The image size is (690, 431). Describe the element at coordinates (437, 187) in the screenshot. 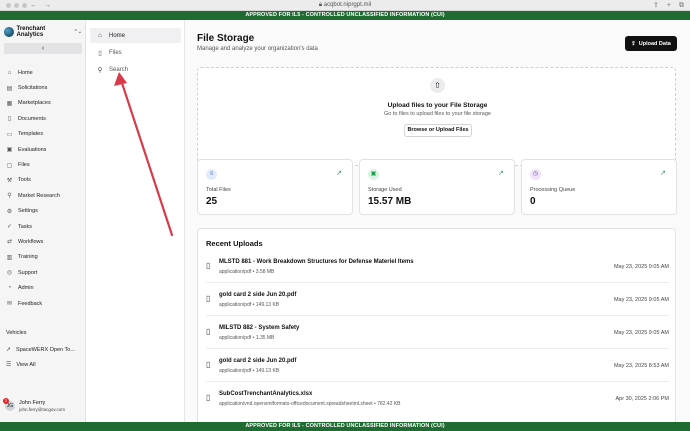

I see `stat-card-storage-used: ▣ ↗ Storage Used 15.57 MB` at that location.